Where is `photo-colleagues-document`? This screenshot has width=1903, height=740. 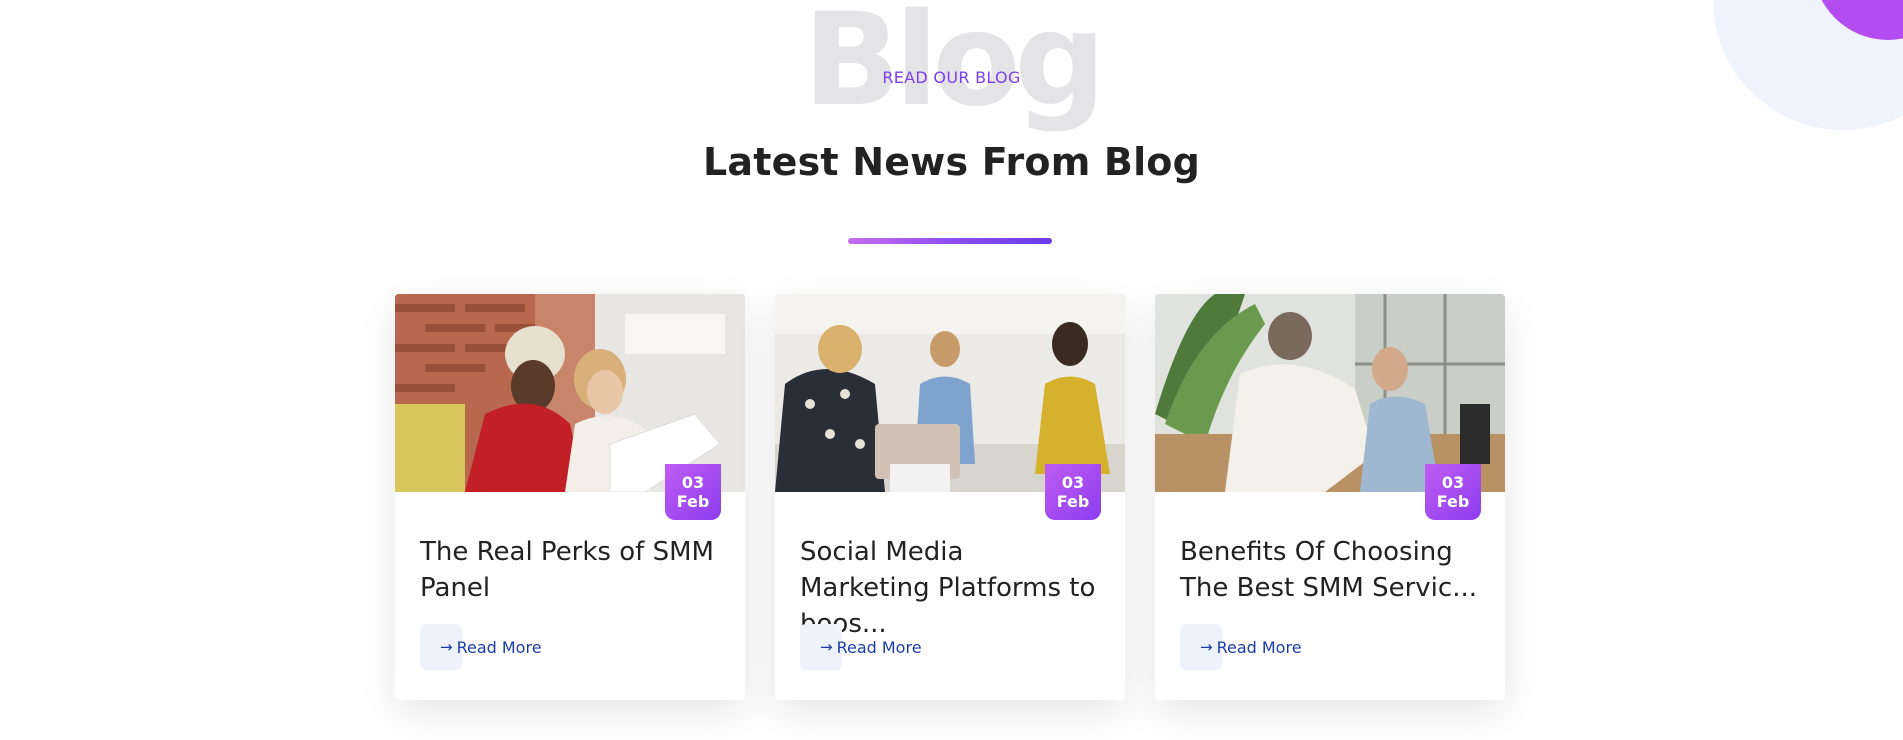
photo-colleagues-document is located at coordinates (570, 393).